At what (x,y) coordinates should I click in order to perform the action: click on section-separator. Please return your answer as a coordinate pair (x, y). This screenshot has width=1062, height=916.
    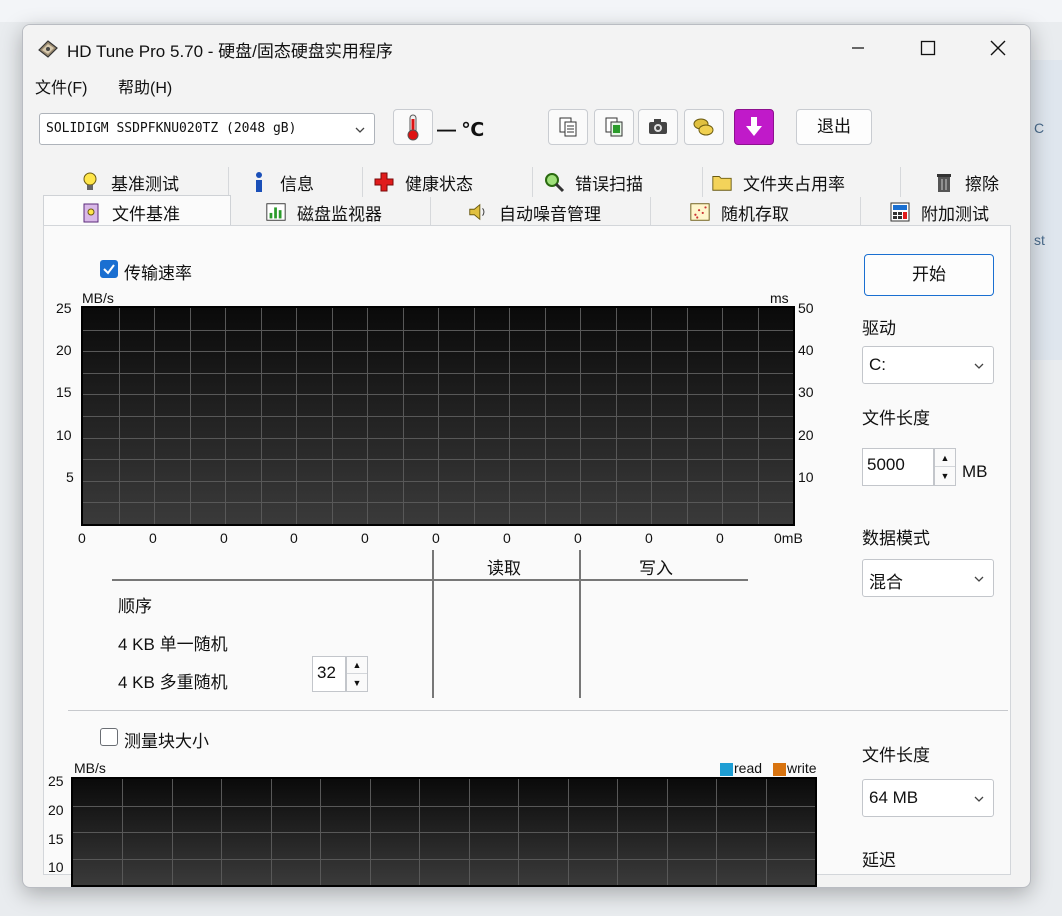
    Looking at the image, I should click on (538, 710).